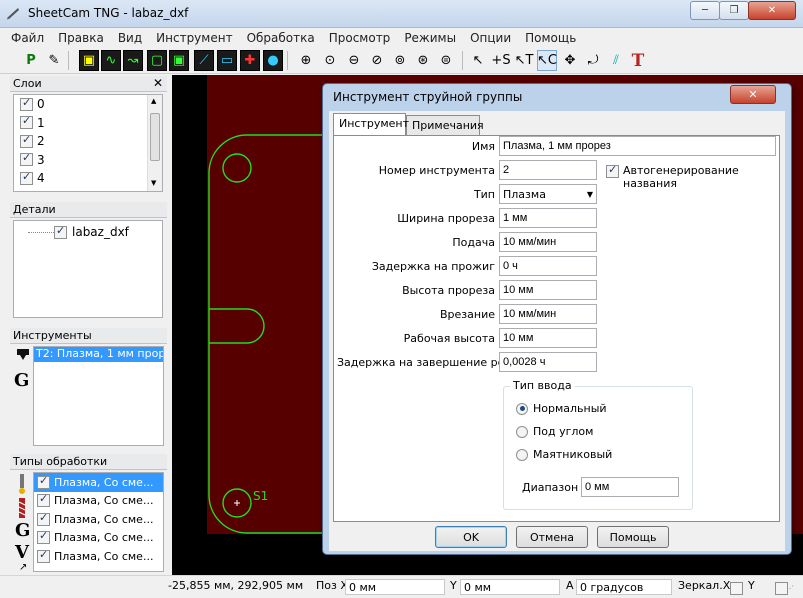  I want to click on tool-item-selected: T2: Плазма, 1 мм прорез, so click(98, 354).